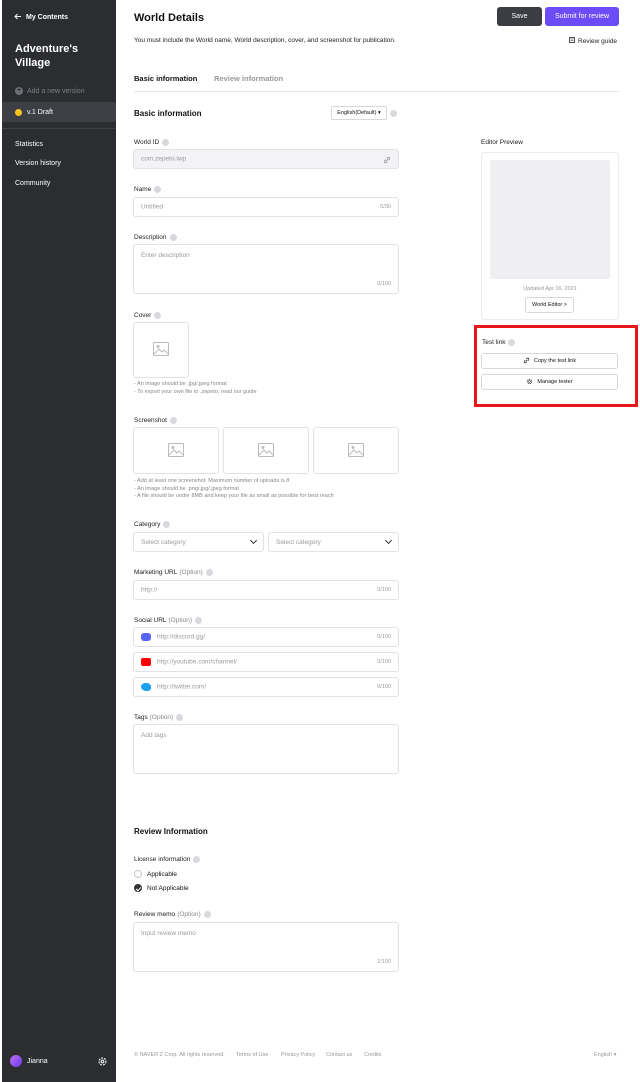  I want to click on name-input: Untitled 0/30, so click(266, 207).